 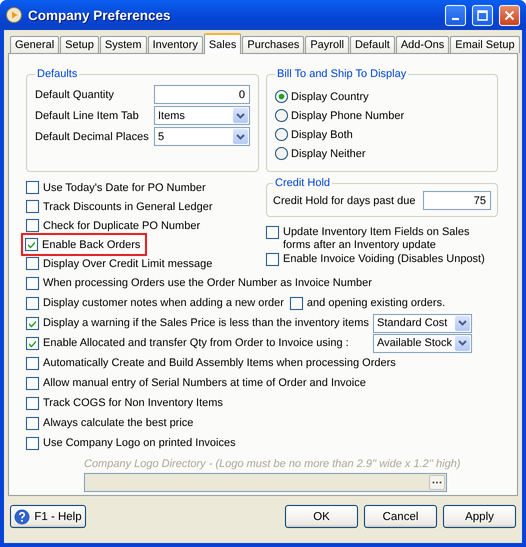 What do you see at coordinates (223, 43) in the screenshot?
I see `tab: Sales` at bounding box center [223, 43].